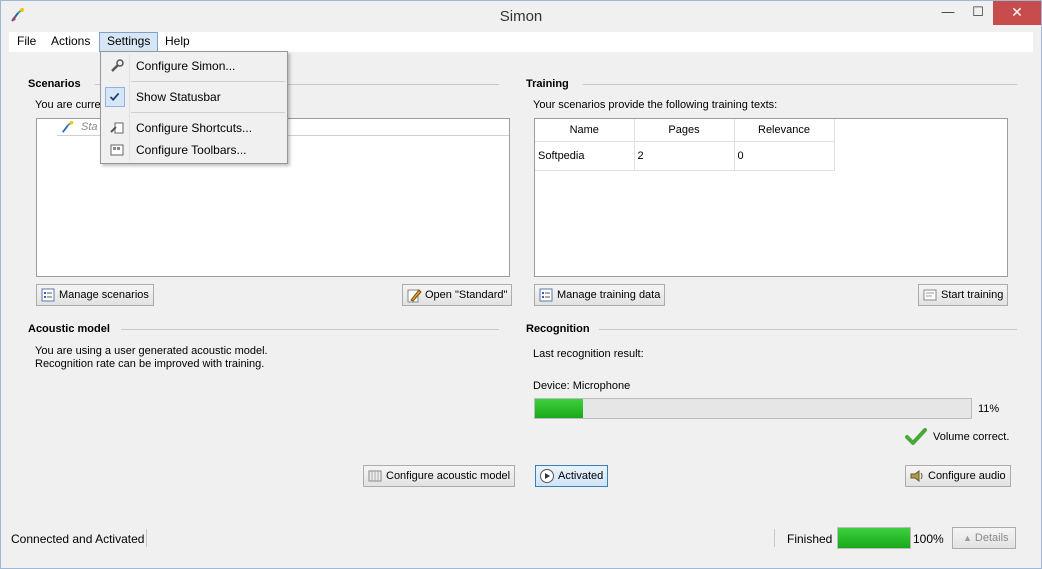 The width and height of the screenshot is (1042, 569). Describe the element at coordinates (967, 538) in the screenshot. I see `triangle-up-icon: ▲` at that location.